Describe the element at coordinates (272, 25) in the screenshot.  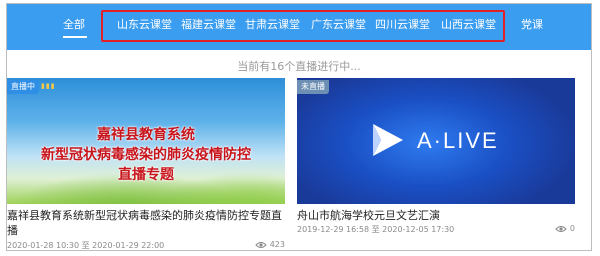
I see `tab-gansu: 甘肃云课堂` at that location.